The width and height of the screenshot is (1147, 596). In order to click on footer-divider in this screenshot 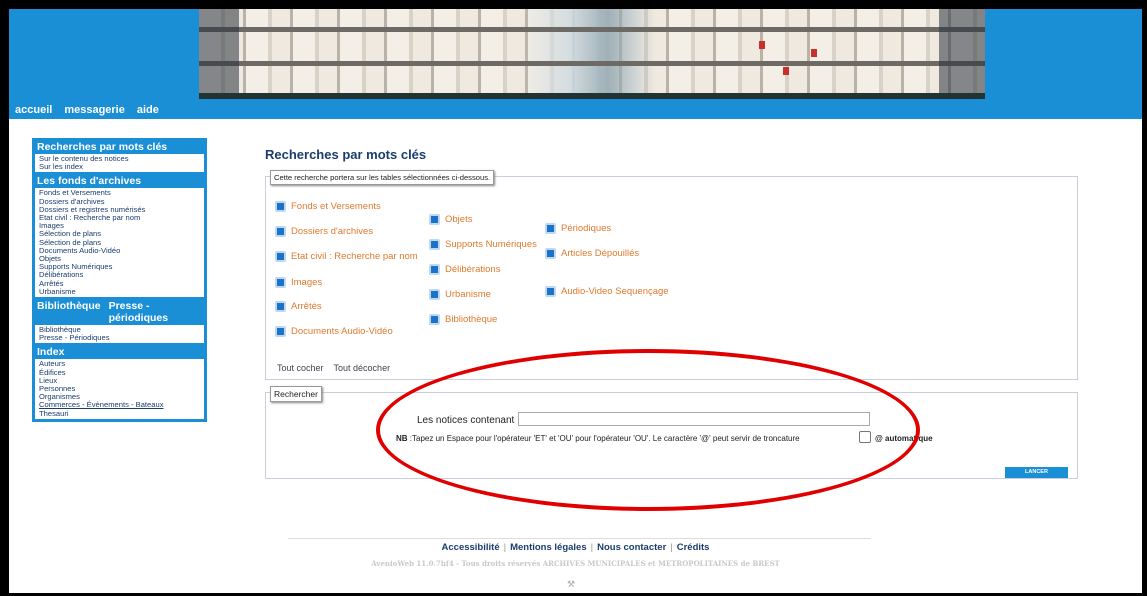, I will do `click(579, 538)`.